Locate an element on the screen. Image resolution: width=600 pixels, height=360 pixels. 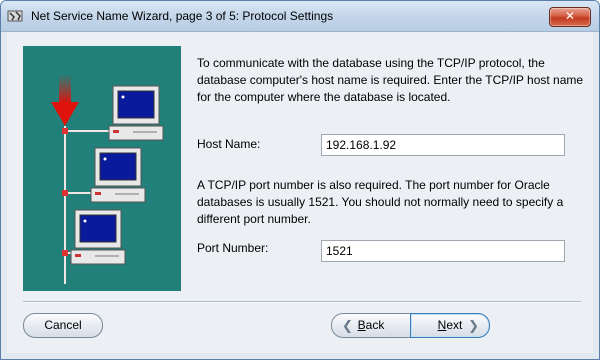
next-label: Next is located at coordinates (450, 325).